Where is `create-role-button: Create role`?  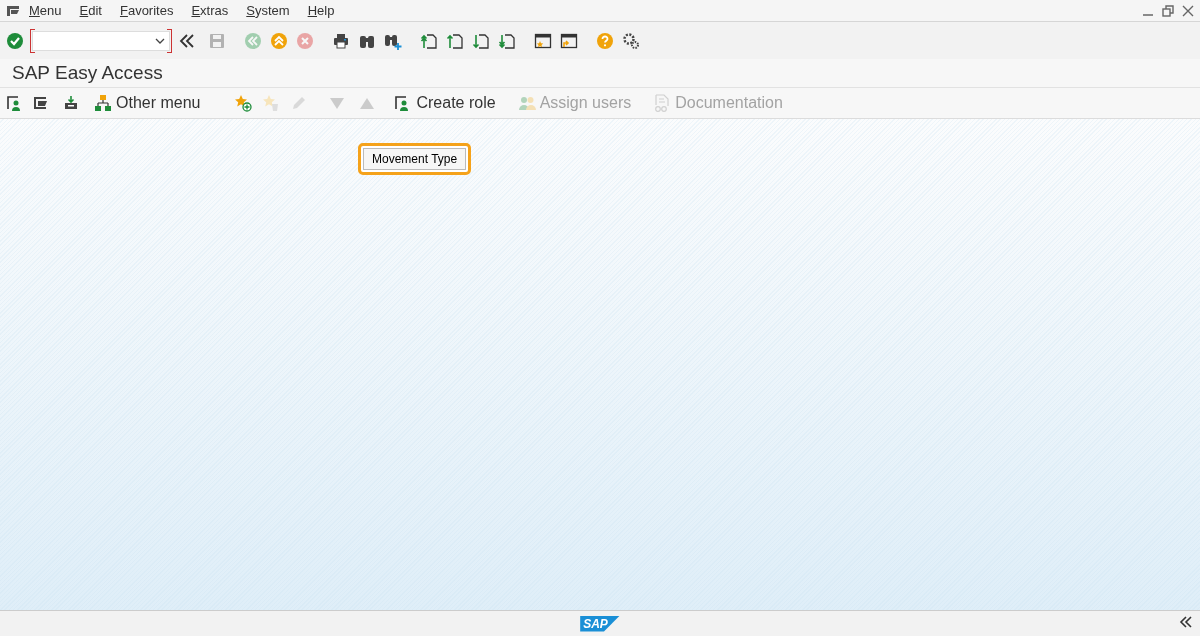
create-role-button: Create role is located at coordinates (445, 103).